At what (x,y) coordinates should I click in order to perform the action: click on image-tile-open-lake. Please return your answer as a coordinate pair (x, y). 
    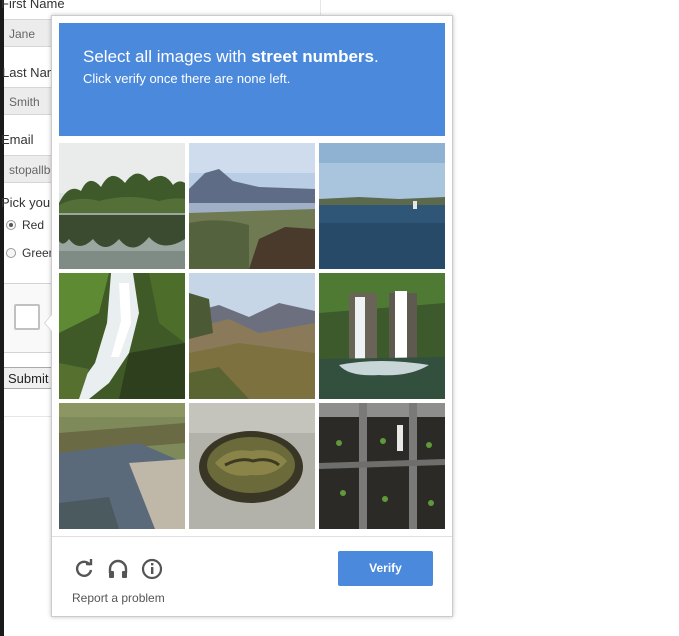
    Looking at the image, I should click on (382, 206).